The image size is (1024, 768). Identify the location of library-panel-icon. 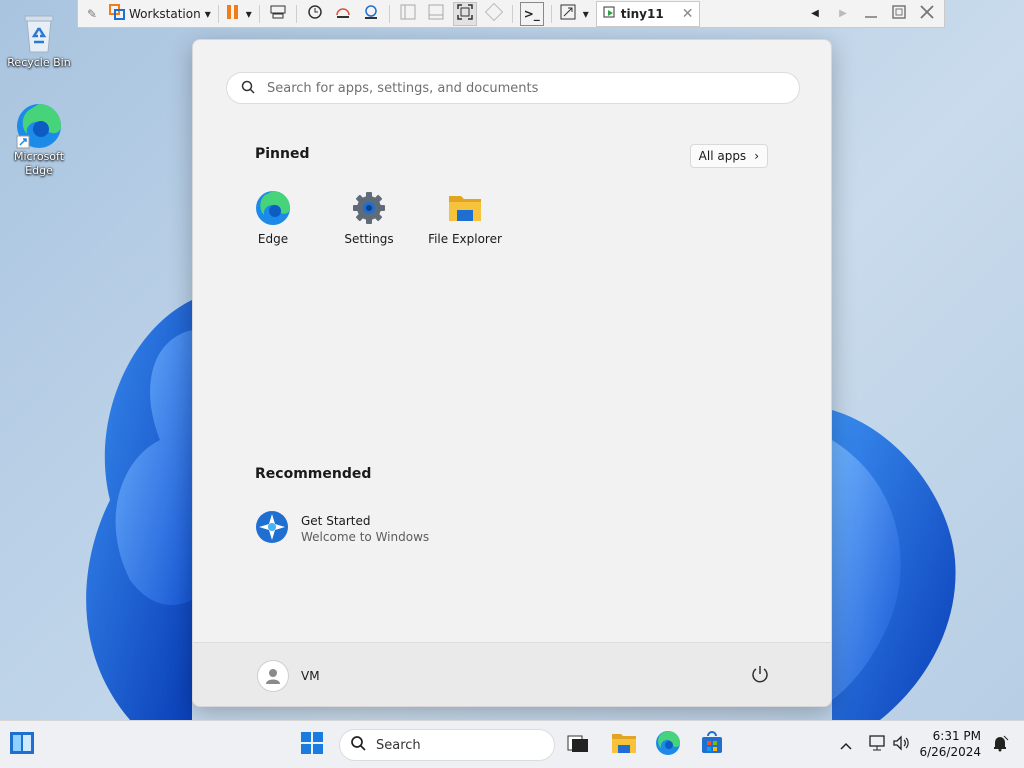
(408, 13).